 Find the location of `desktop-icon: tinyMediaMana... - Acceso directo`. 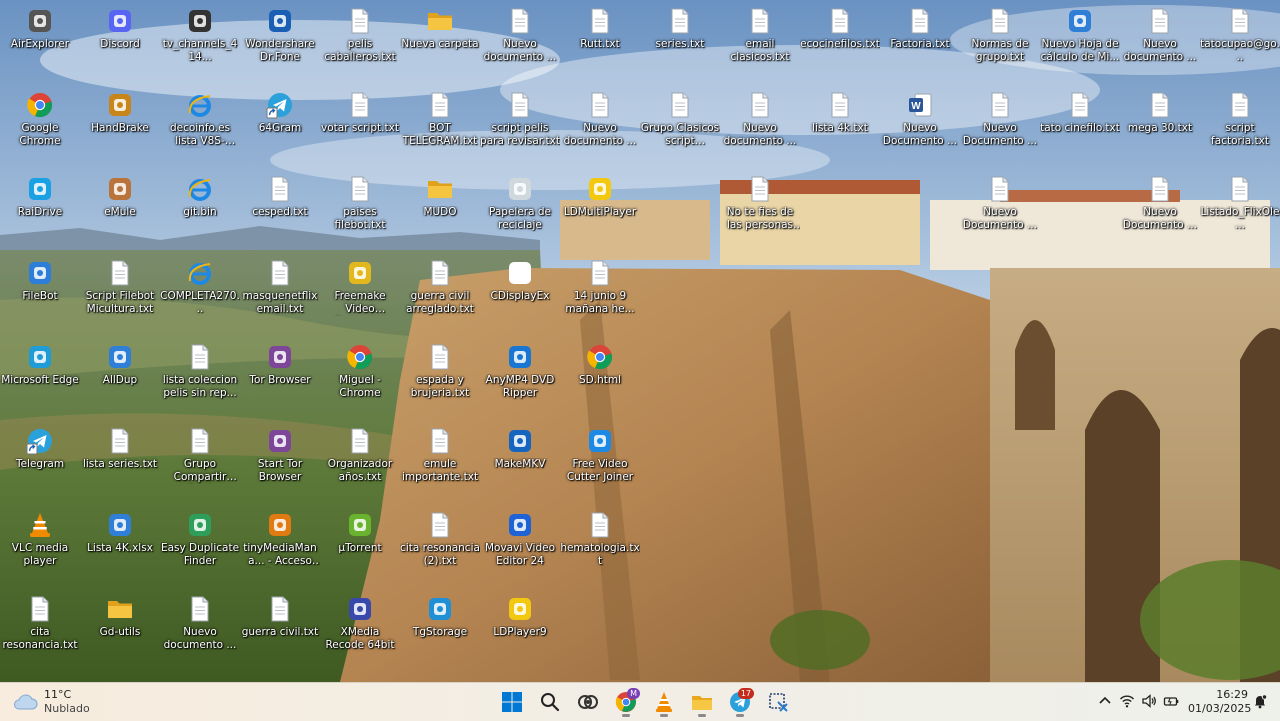

desktop-icon: tinyMediaMana... - Acceso directo is located at coordinates (280, 548).